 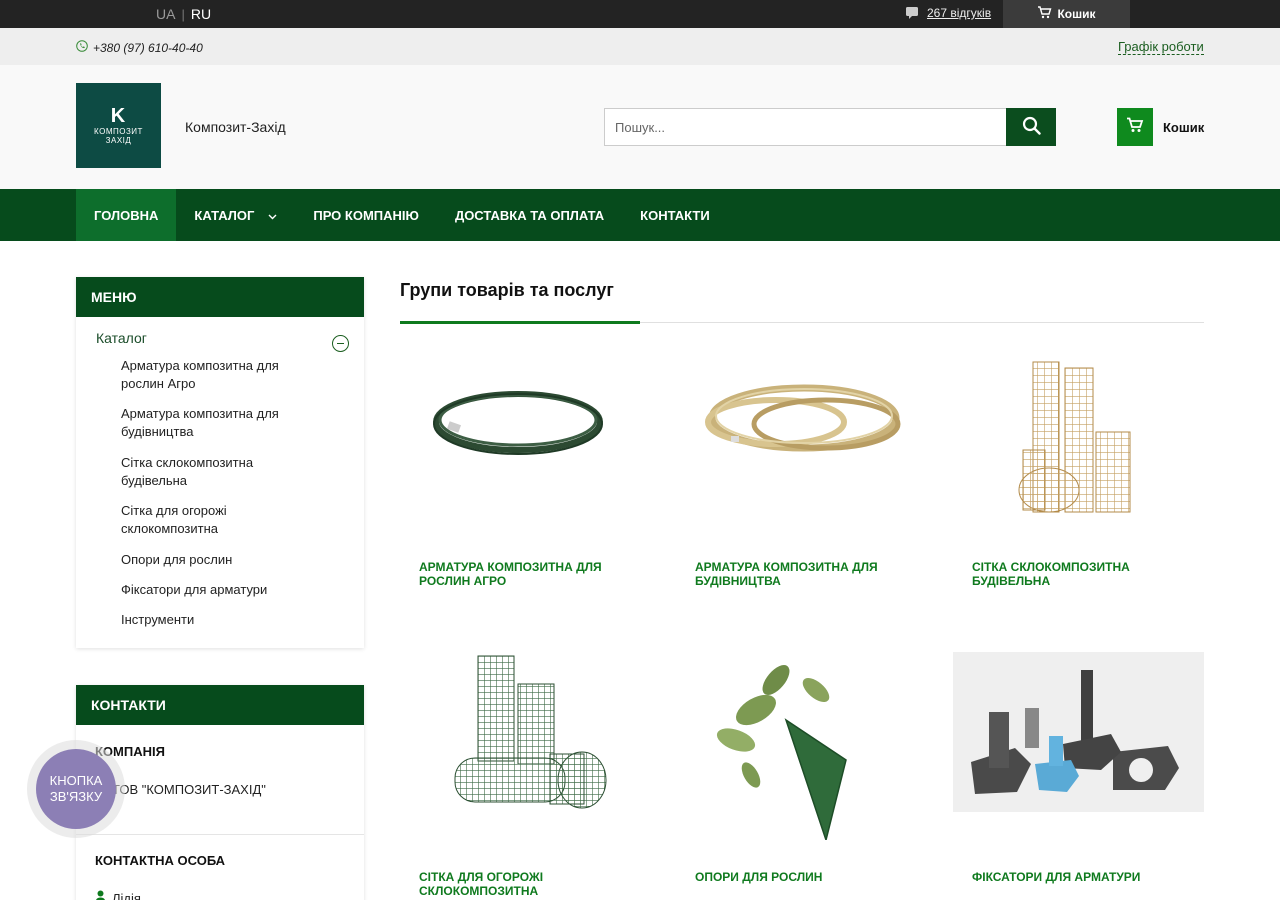 I want to click on phone-number: +380 (97) 610-40-40, so click(x=148, y=48).